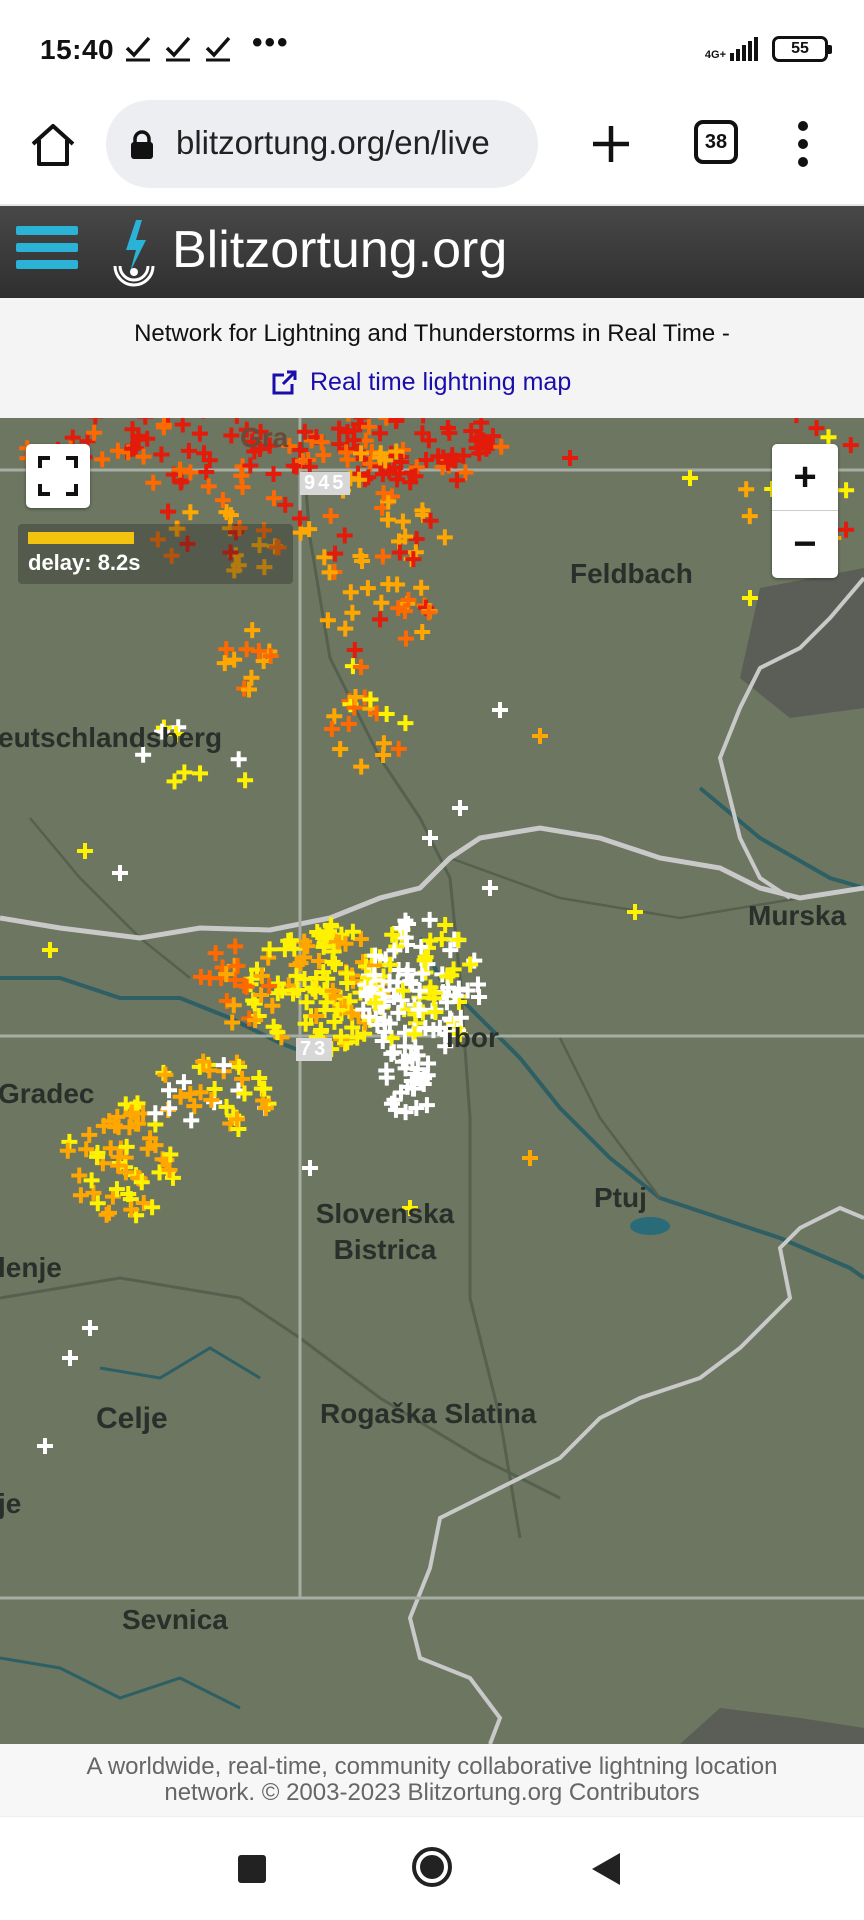 The image size is (864, 1920). What do you see at coordinates (716, 142) in the screenshot?
I see `tab-switcher-button: 38` at bounding box center [716, 142].